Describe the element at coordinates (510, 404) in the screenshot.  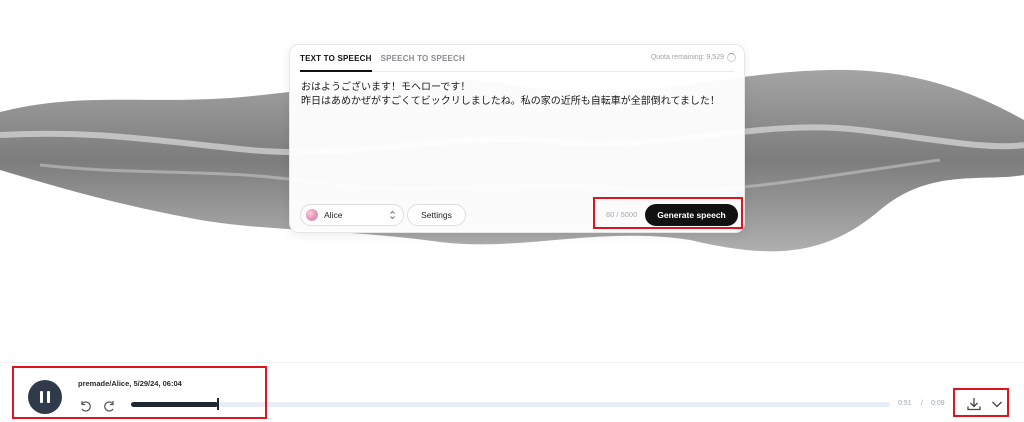
I see `progress-bar` at that location.